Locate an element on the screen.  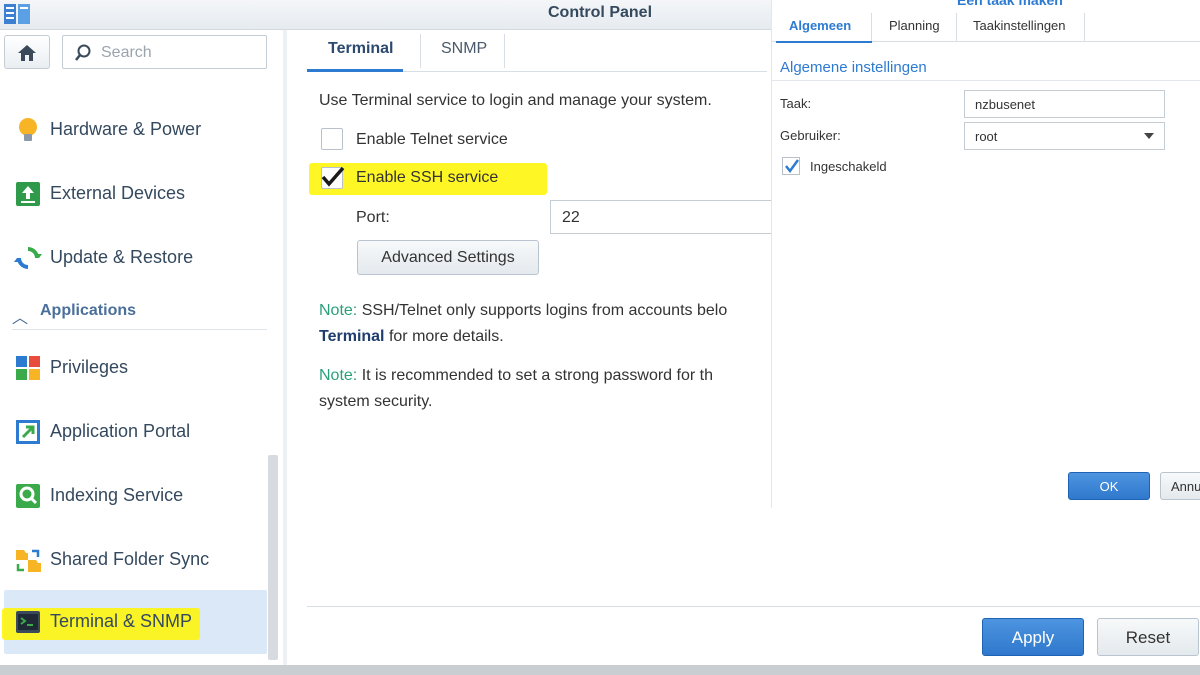
external-devices-icon is located at coordinates (28, 194).